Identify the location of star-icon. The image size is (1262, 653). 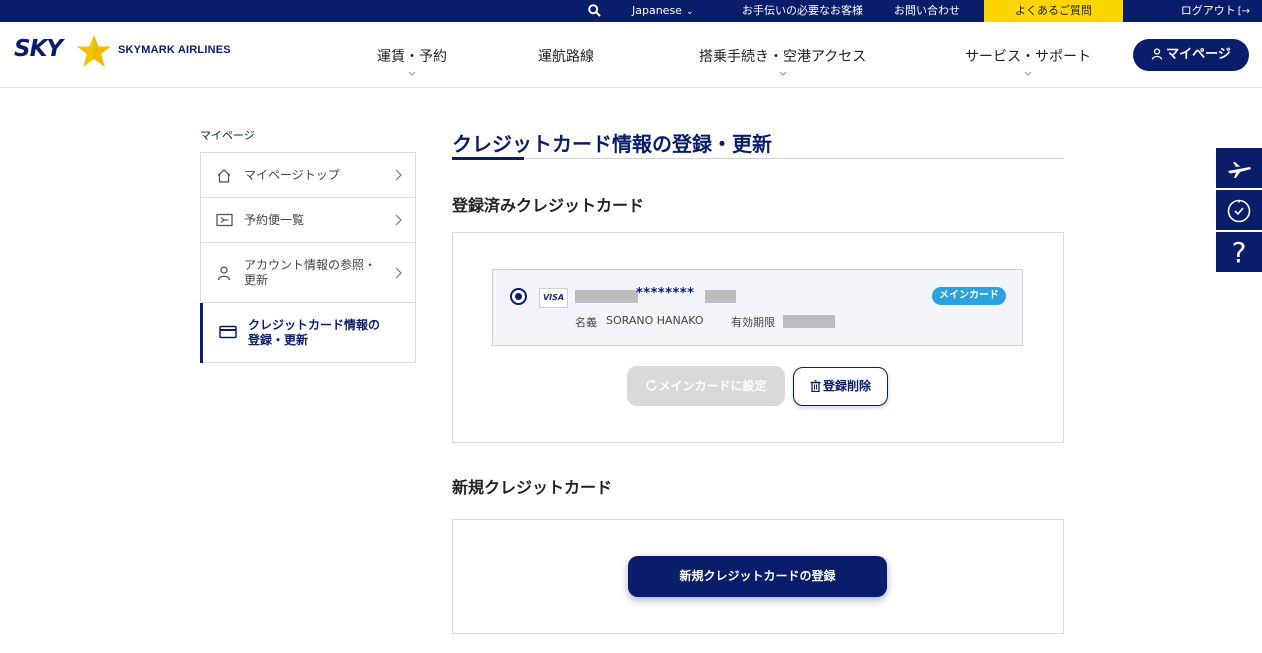
(94, 51).